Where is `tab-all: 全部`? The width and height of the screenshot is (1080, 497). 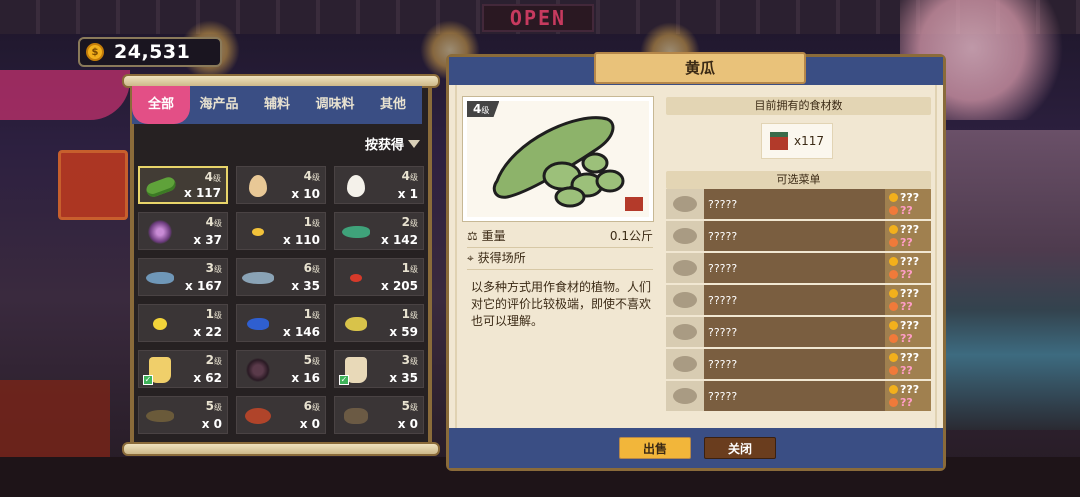
tab-all: 全部 is located at coordinates (161, 105).